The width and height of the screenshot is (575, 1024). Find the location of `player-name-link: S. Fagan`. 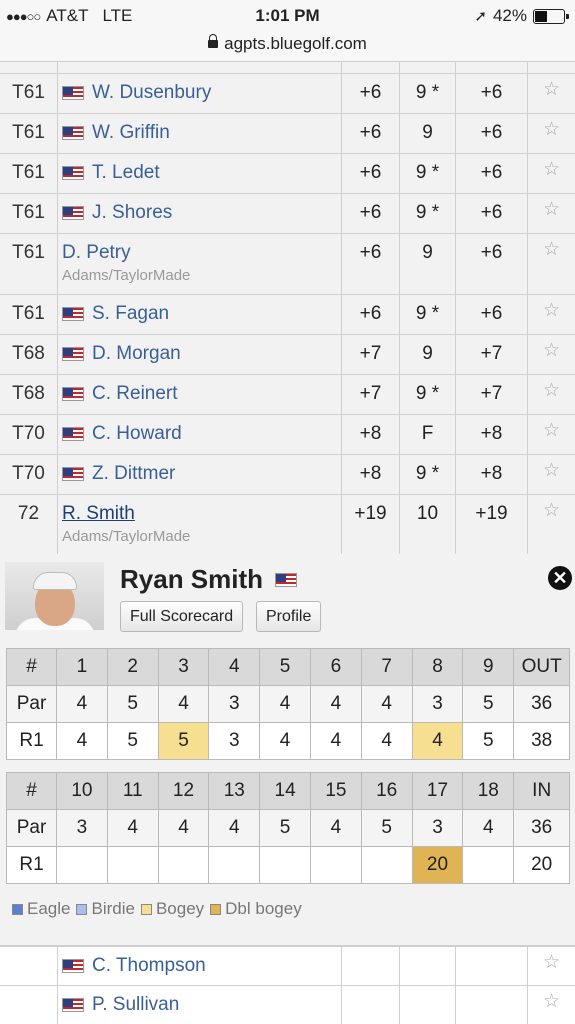

player-name-link: S. Fagan is located at coordinates (130, 314).